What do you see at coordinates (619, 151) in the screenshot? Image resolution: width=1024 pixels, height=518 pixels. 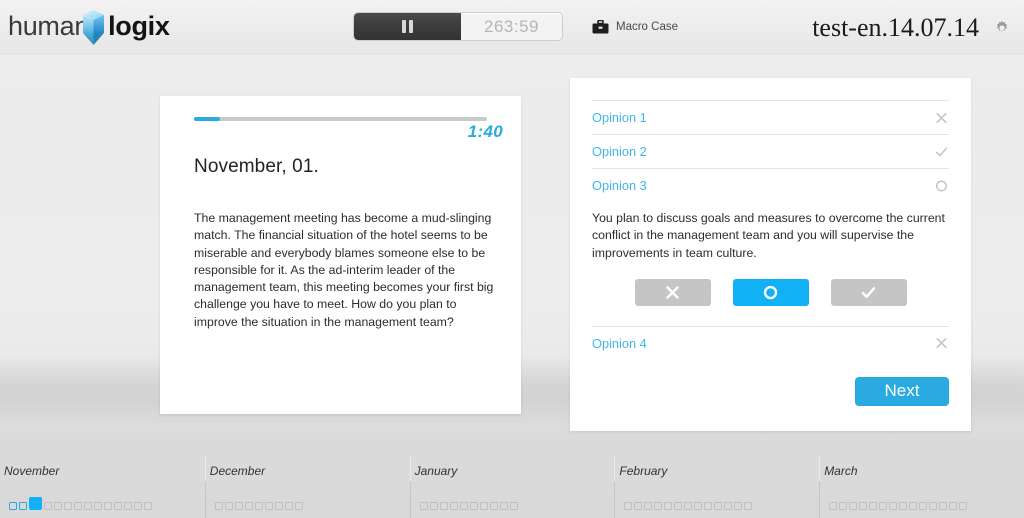 I see `opinion-label: Opinion 2` at bounding box center [619, 151].